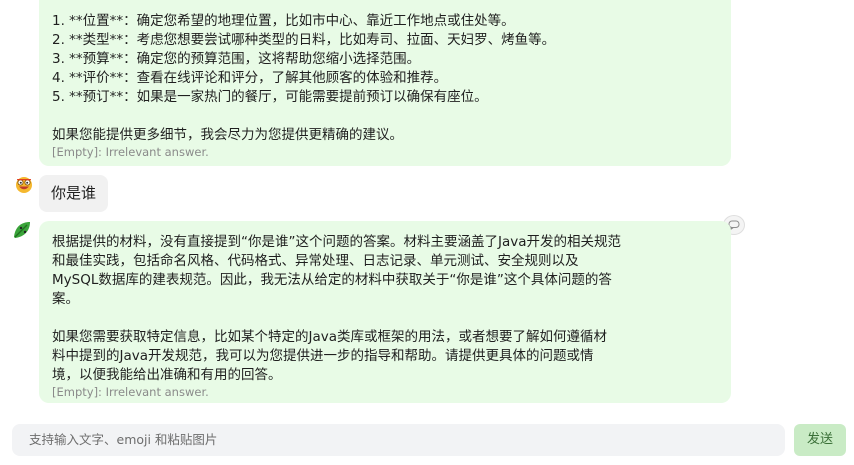 The width and height of the screenshot is (854, 465). I want to click on message-line: 3. **预算**：确定您的预算范围，这将帮助您缩小选择范围。, so click(236, 59).